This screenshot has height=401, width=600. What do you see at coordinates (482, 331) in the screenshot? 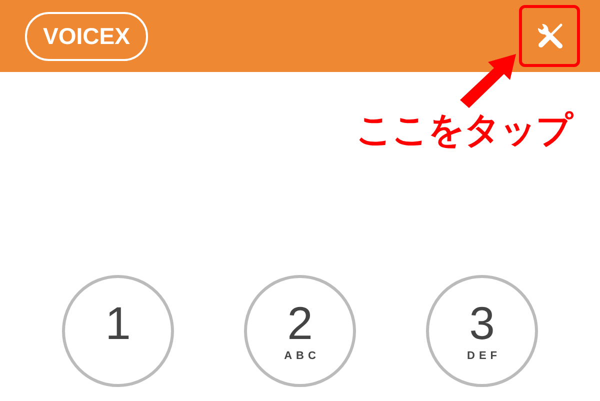
I see `dial-key: 3 DEF` at bounding box center [482, 331].